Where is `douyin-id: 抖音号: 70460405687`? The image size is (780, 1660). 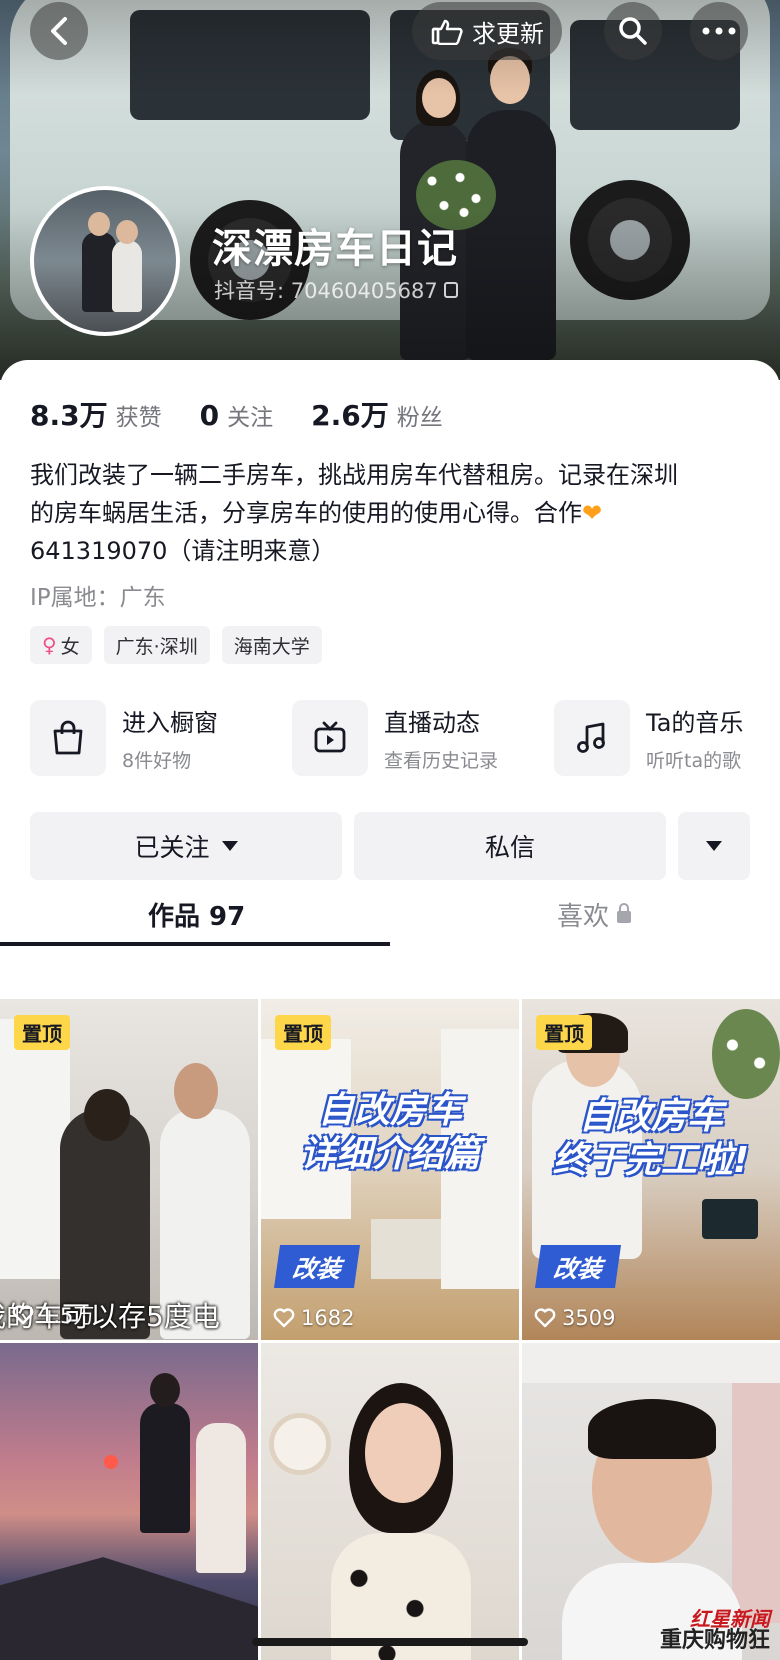
douyin-id: 抖音号: 70460405687 is located at coordinates (336, 290).